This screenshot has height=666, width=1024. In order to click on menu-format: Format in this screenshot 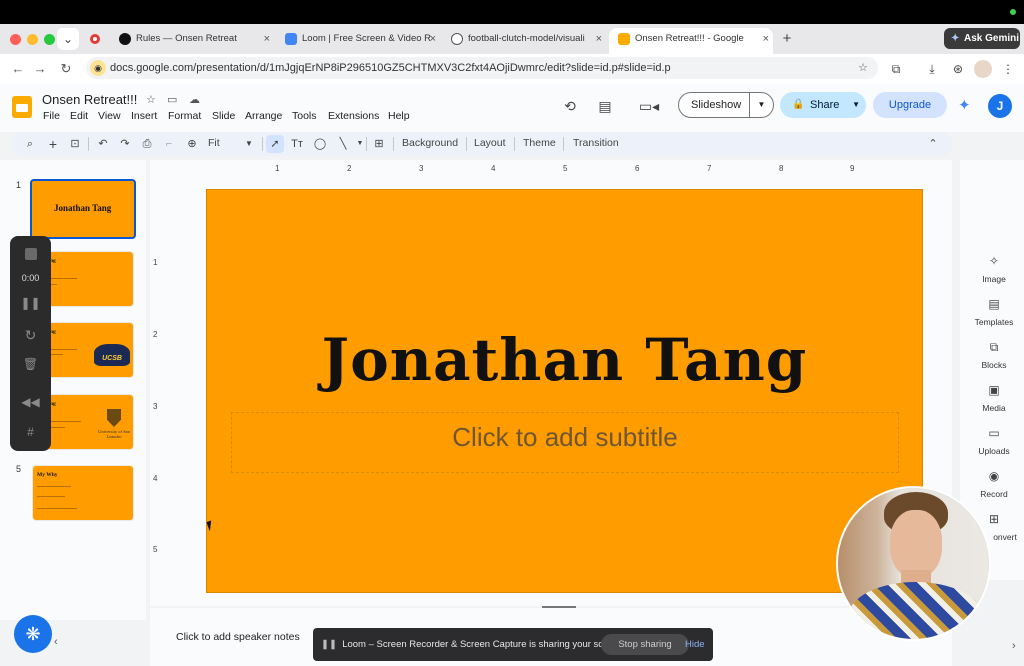, I will do `click(184, 116)`.